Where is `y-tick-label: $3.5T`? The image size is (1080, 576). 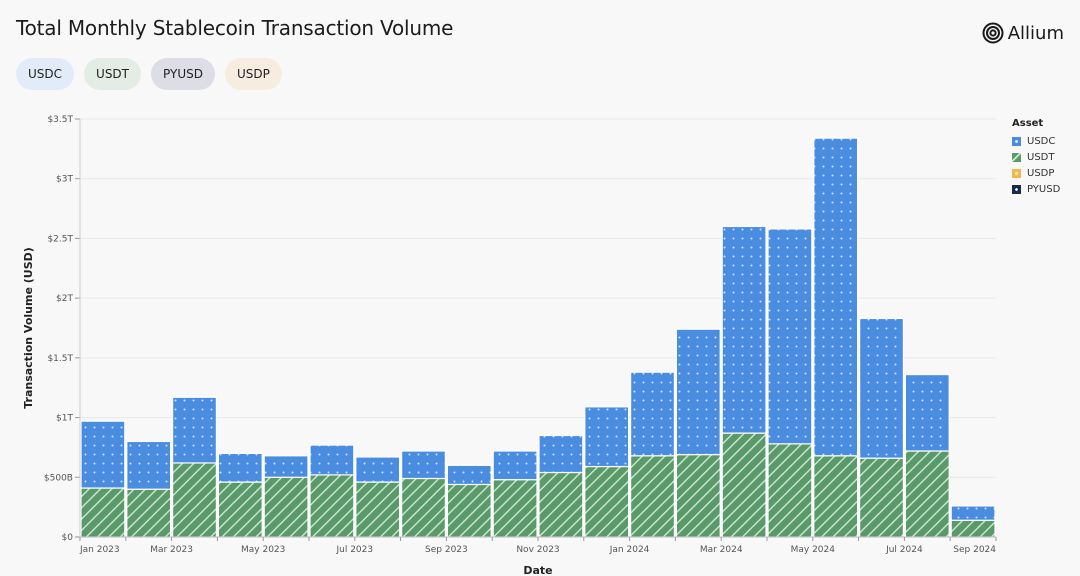 y-tick-label: $3.5T is located at coordinates (60, 120).